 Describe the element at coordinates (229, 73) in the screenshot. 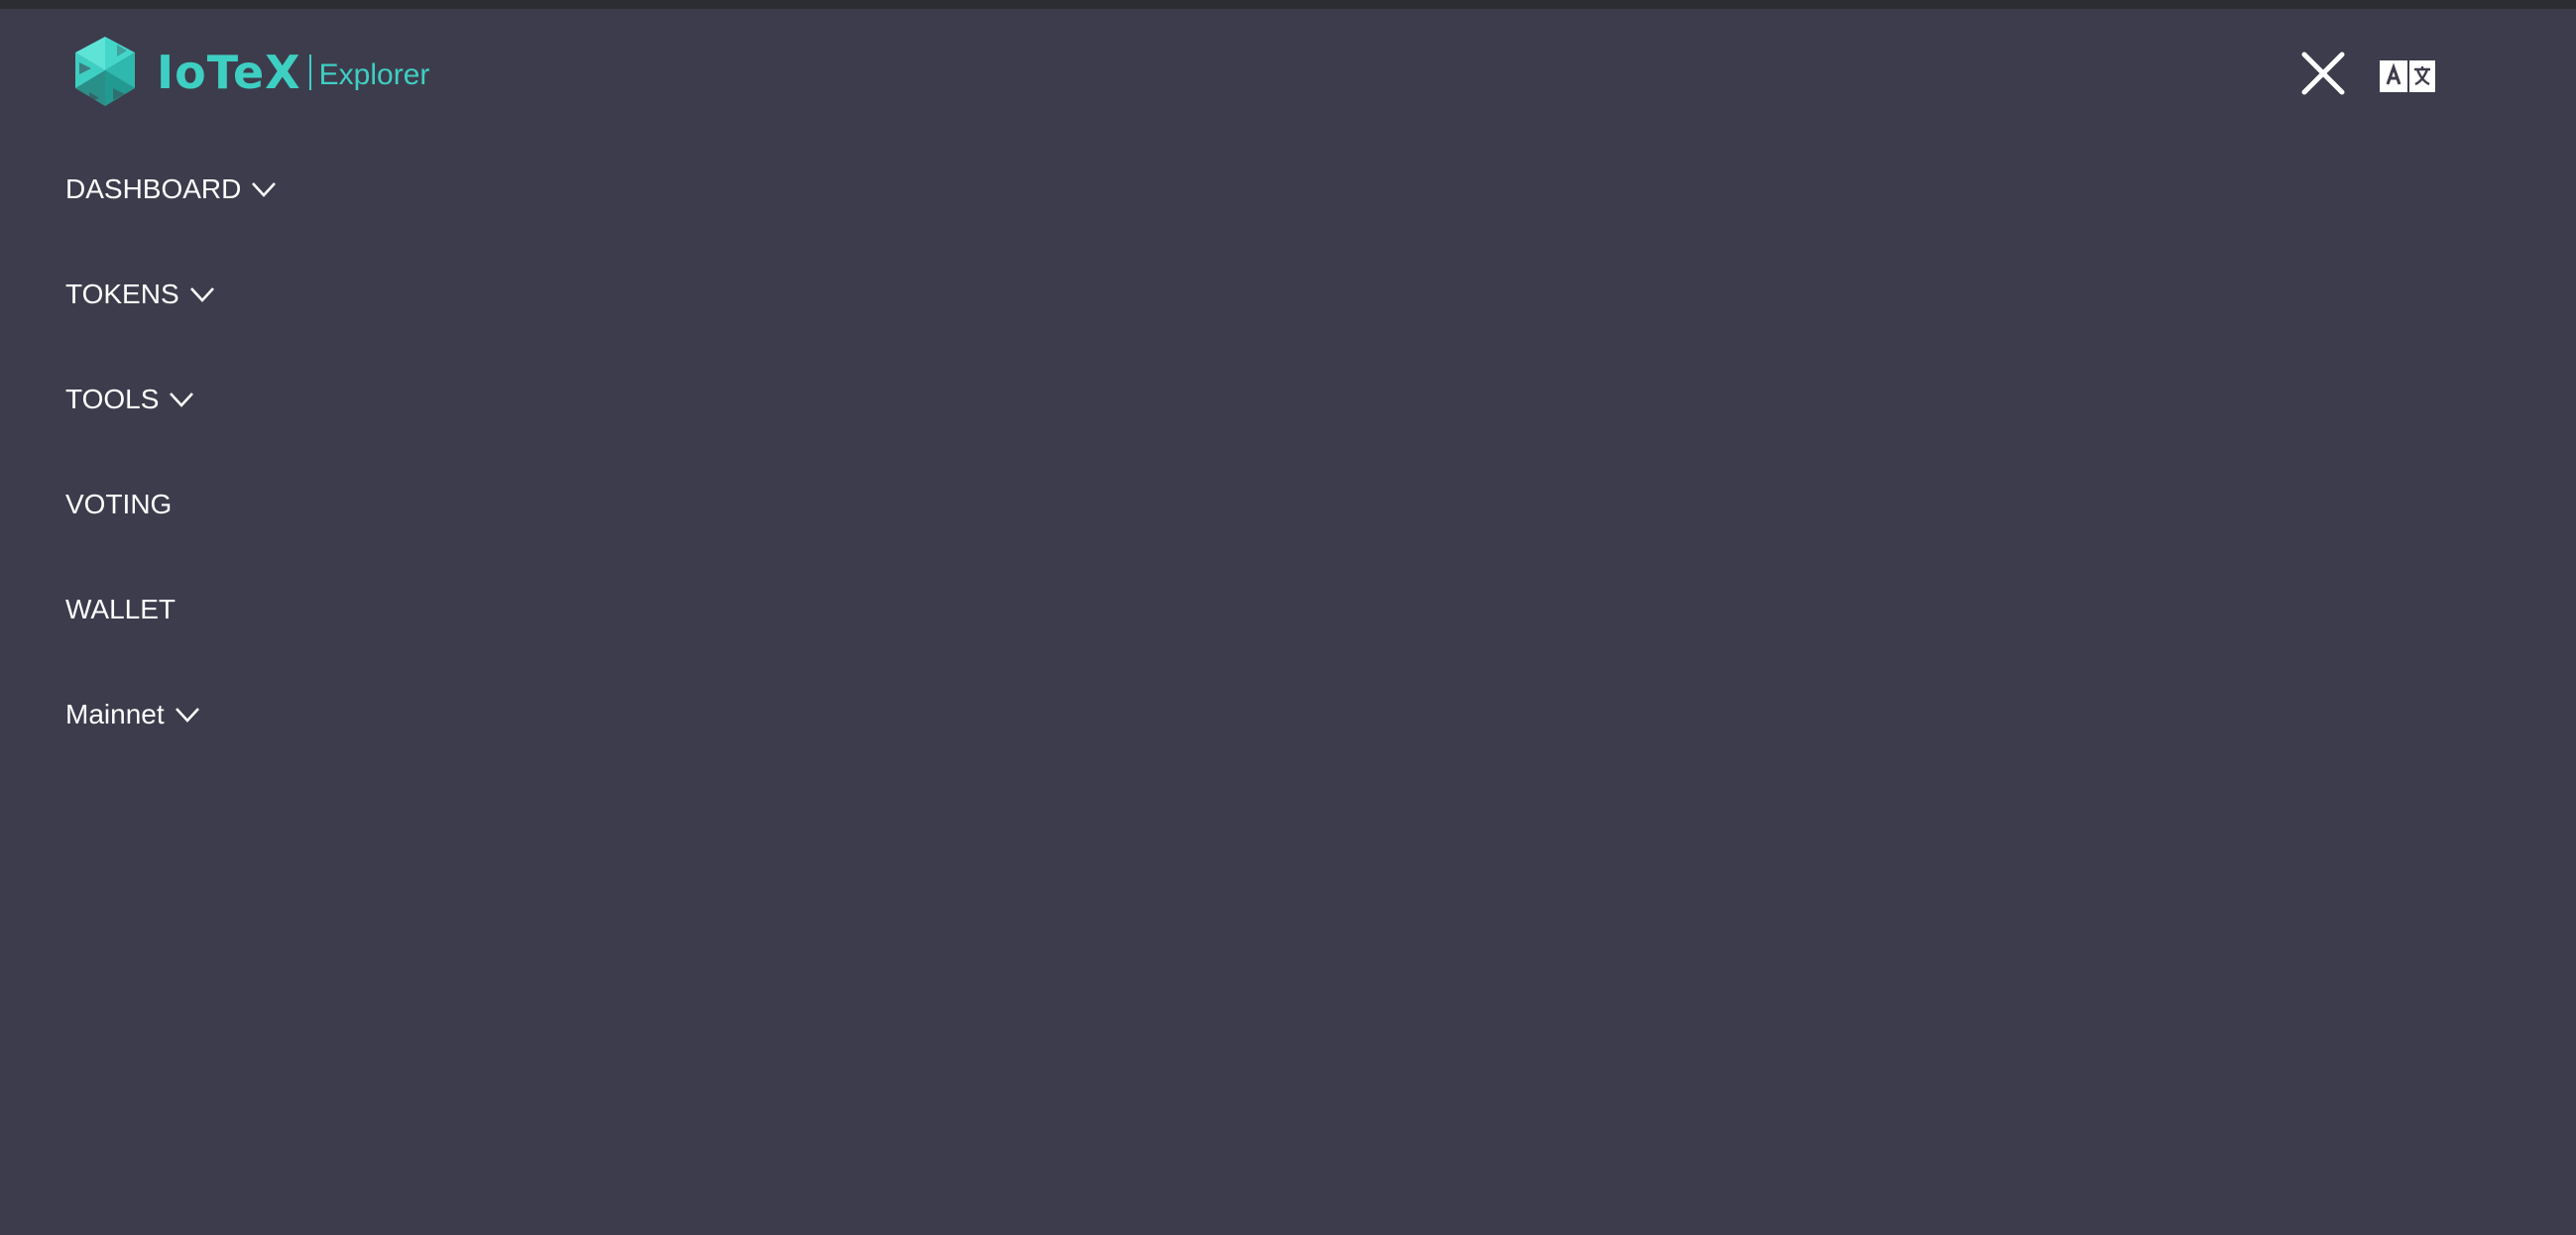

I see `brand-name: IoTeX` at that location.